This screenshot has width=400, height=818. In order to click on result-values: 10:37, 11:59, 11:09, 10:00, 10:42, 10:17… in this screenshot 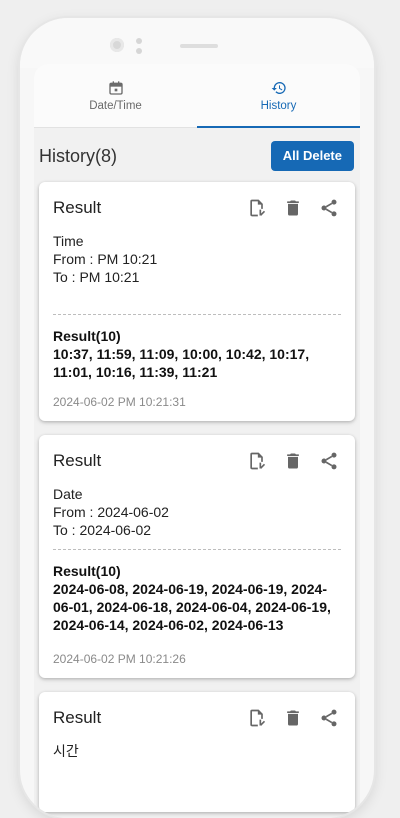, I will do `click(181, 363)`.